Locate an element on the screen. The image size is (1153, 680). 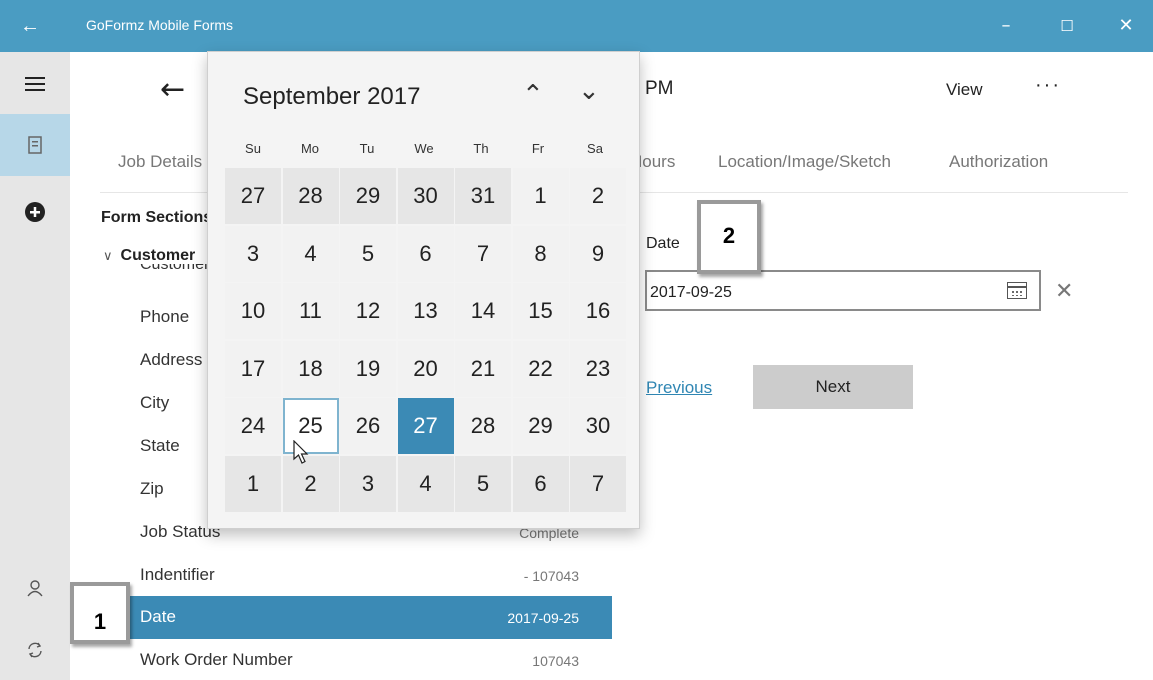
row-label: Date is located at coordinates (158, 616).